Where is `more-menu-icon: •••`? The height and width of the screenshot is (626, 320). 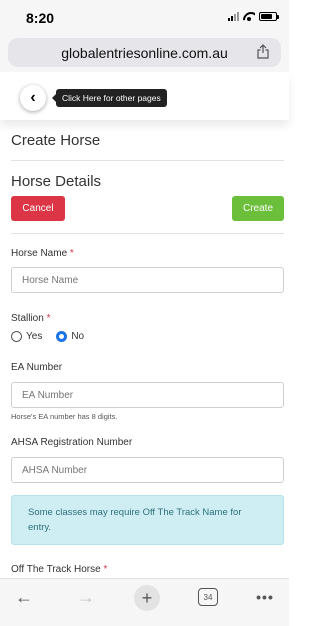 more-menu-icon: ••• is located at coordinates (265, 597).